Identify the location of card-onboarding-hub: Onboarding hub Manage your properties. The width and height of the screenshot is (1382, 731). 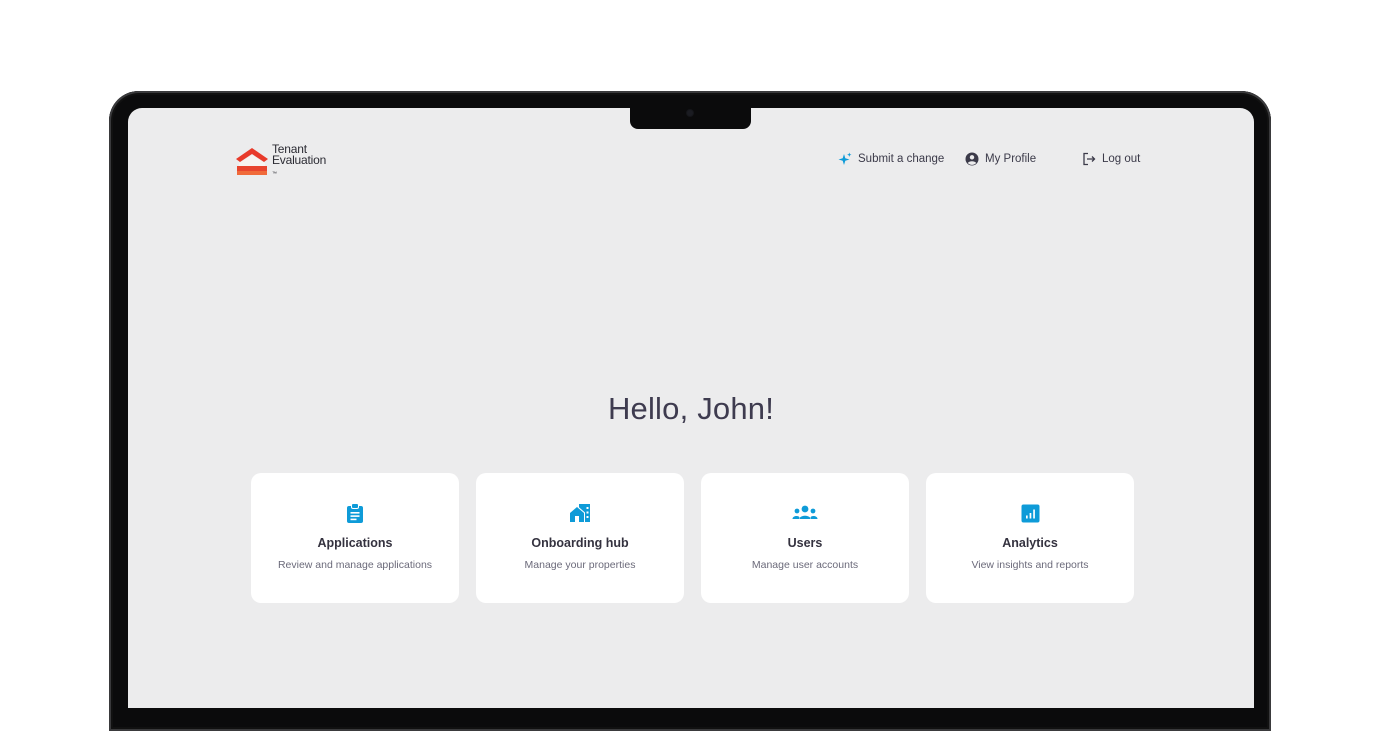
(580, 538).